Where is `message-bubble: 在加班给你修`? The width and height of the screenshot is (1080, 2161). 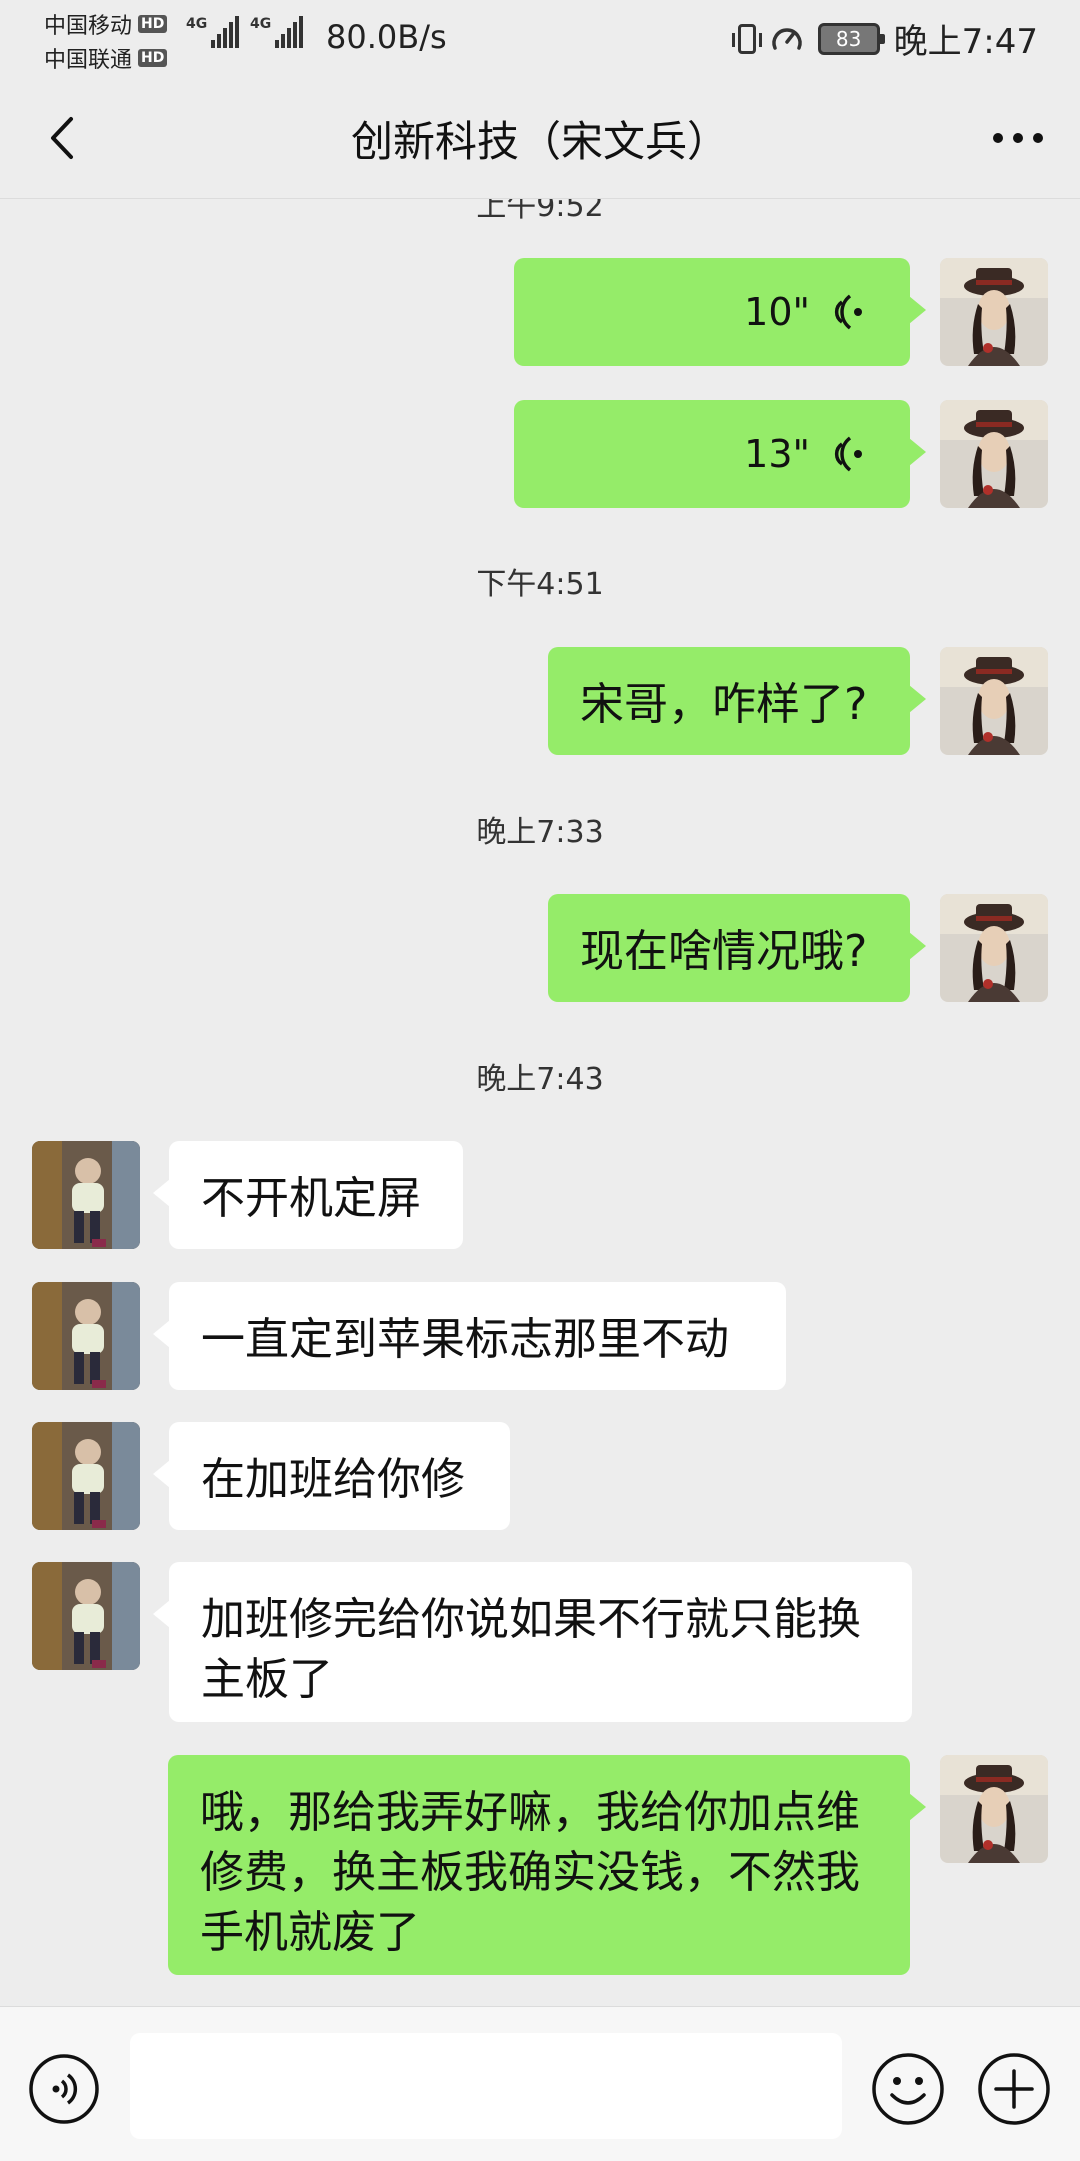
message-bubble: 在加班给你修 is located at coordinates (331, 1476).